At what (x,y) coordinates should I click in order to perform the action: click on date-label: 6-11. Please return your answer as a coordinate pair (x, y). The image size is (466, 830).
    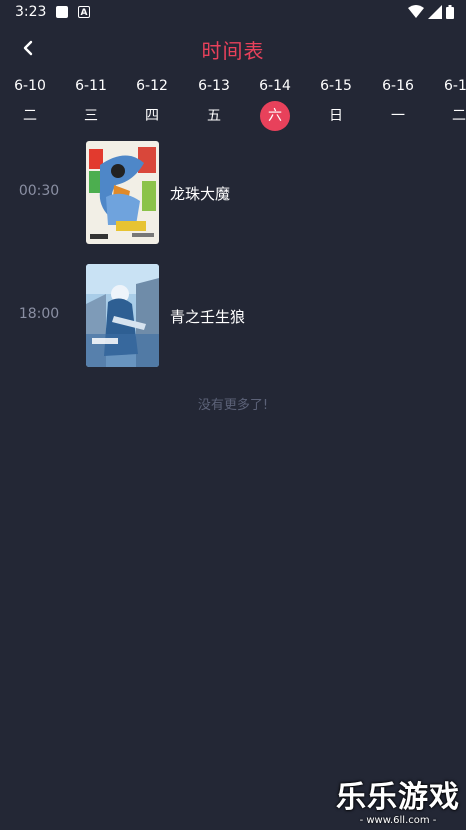
    Looking at the image, I should click on (91, 86).